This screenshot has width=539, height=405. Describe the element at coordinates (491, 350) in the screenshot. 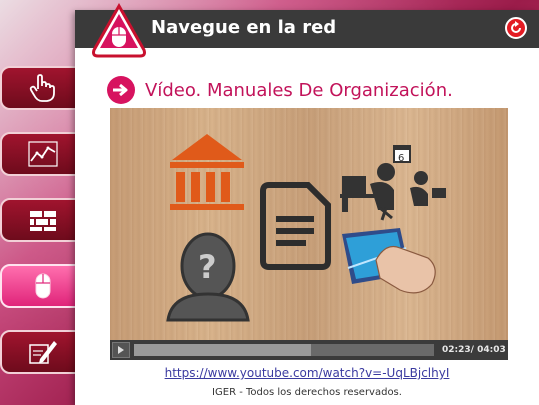

I see `duration: 04:03` at that location.